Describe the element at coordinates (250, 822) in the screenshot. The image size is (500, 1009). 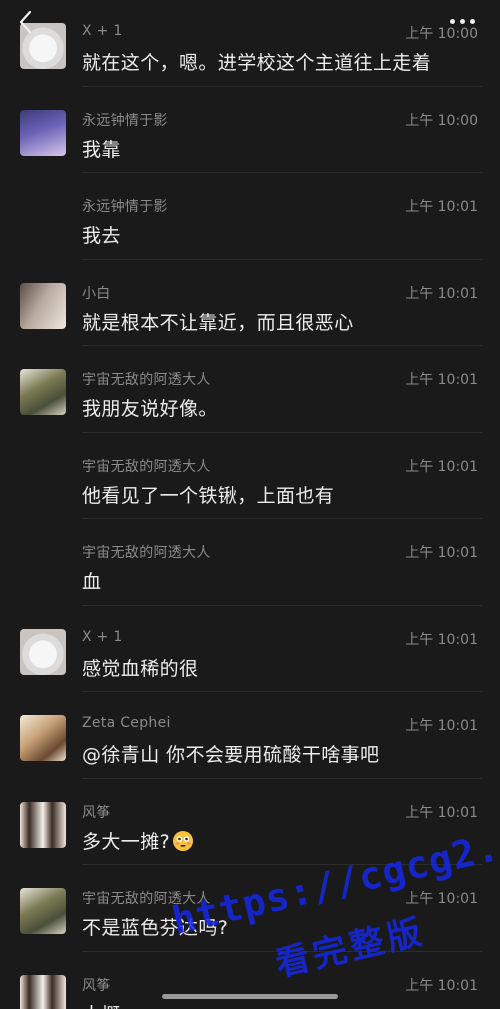
I see `message-row: 风筝 上午 10:01 多大一摊?` at that location.